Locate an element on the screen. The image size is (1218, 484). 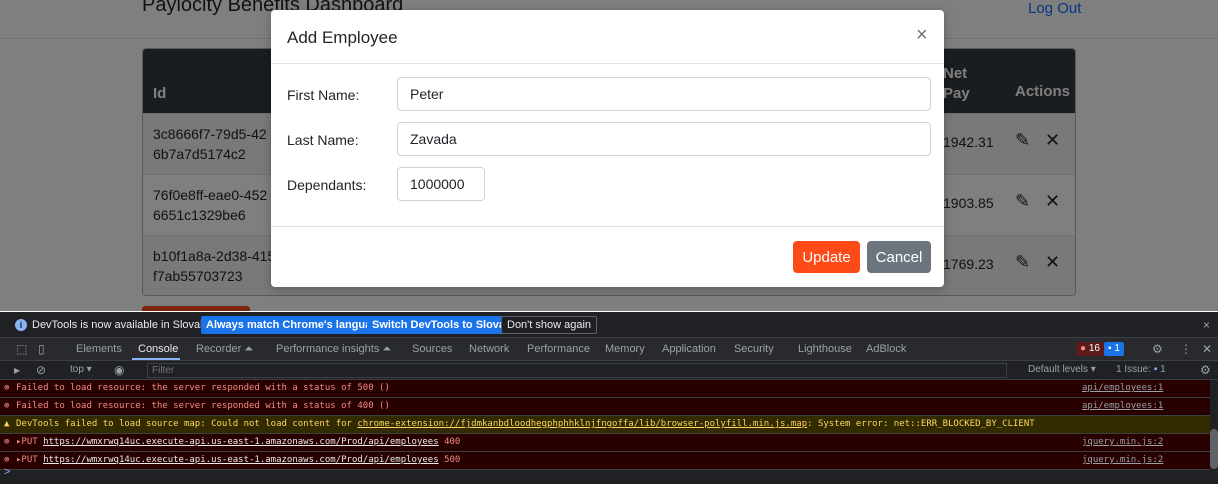
sidebar-toggle-icon: ▸ is located at coordinates (17, 370).